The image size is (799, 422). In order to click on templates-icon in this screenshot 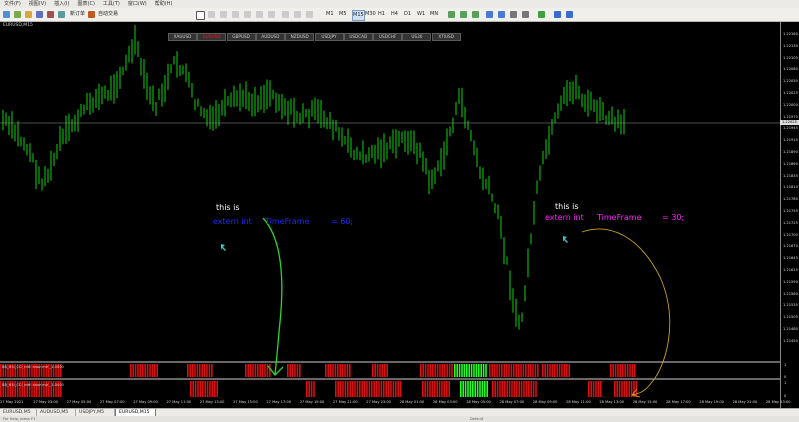, I will do `click(569, 14)`.